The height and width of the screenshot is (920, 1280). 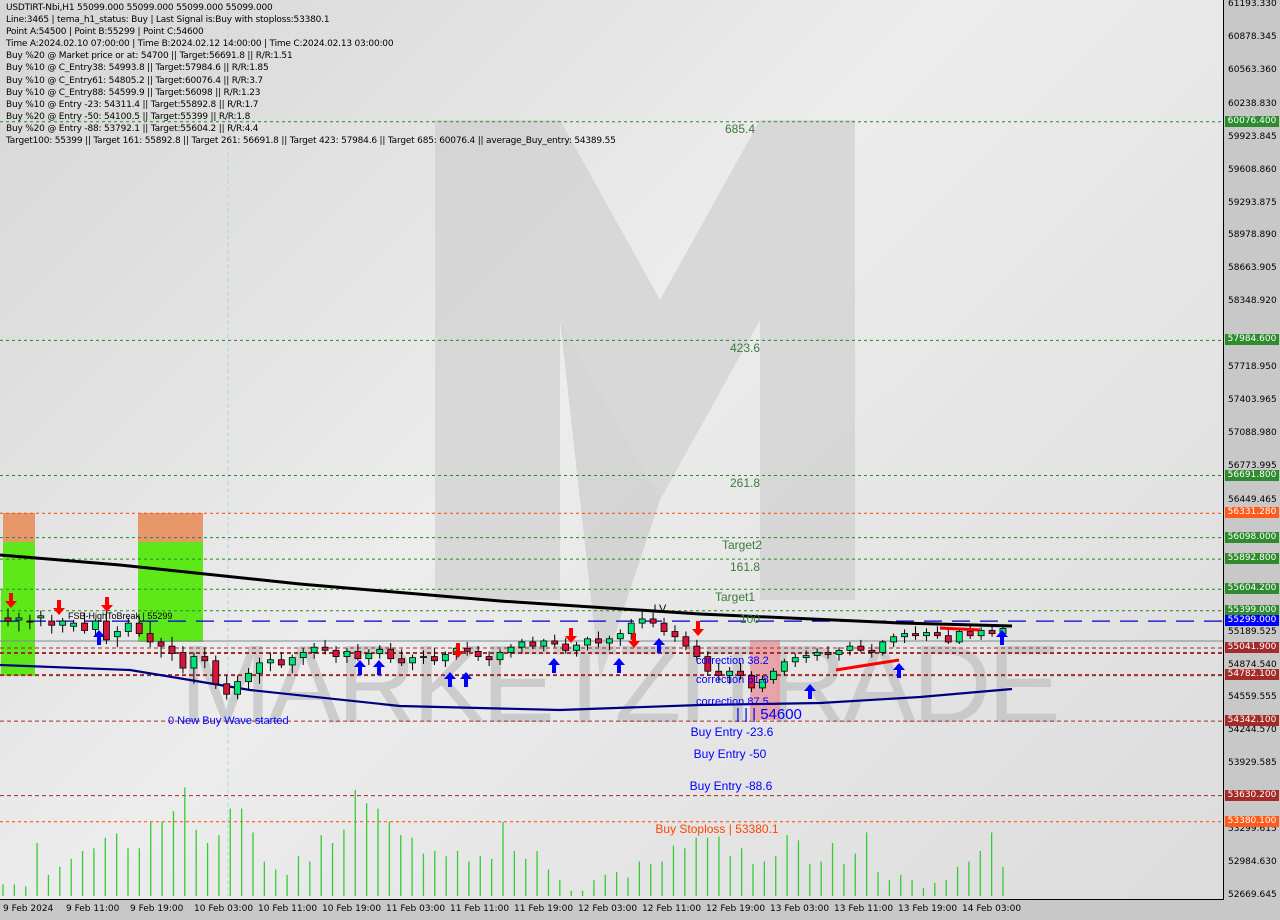 I want to click on buy-stoploss-label: Buy Stoploss | 53380.1, so click(x=717, y=829).